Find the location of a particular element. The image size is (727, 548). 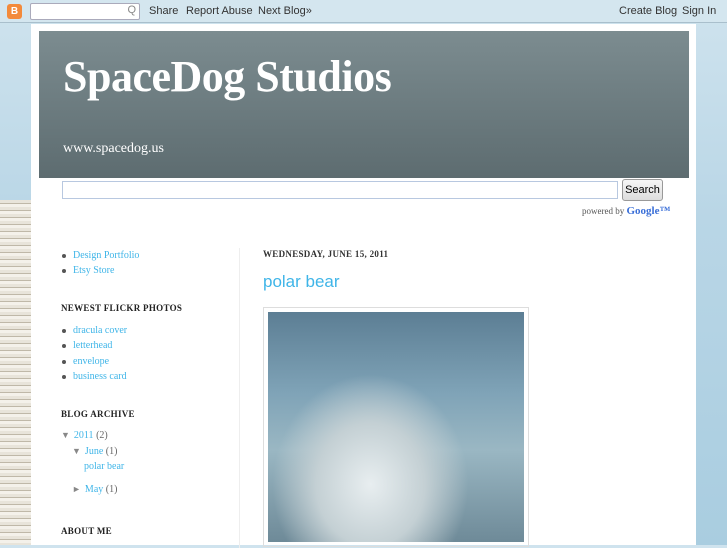

report-abuse-link: Report Abuse is located at coordinates (219, 11).